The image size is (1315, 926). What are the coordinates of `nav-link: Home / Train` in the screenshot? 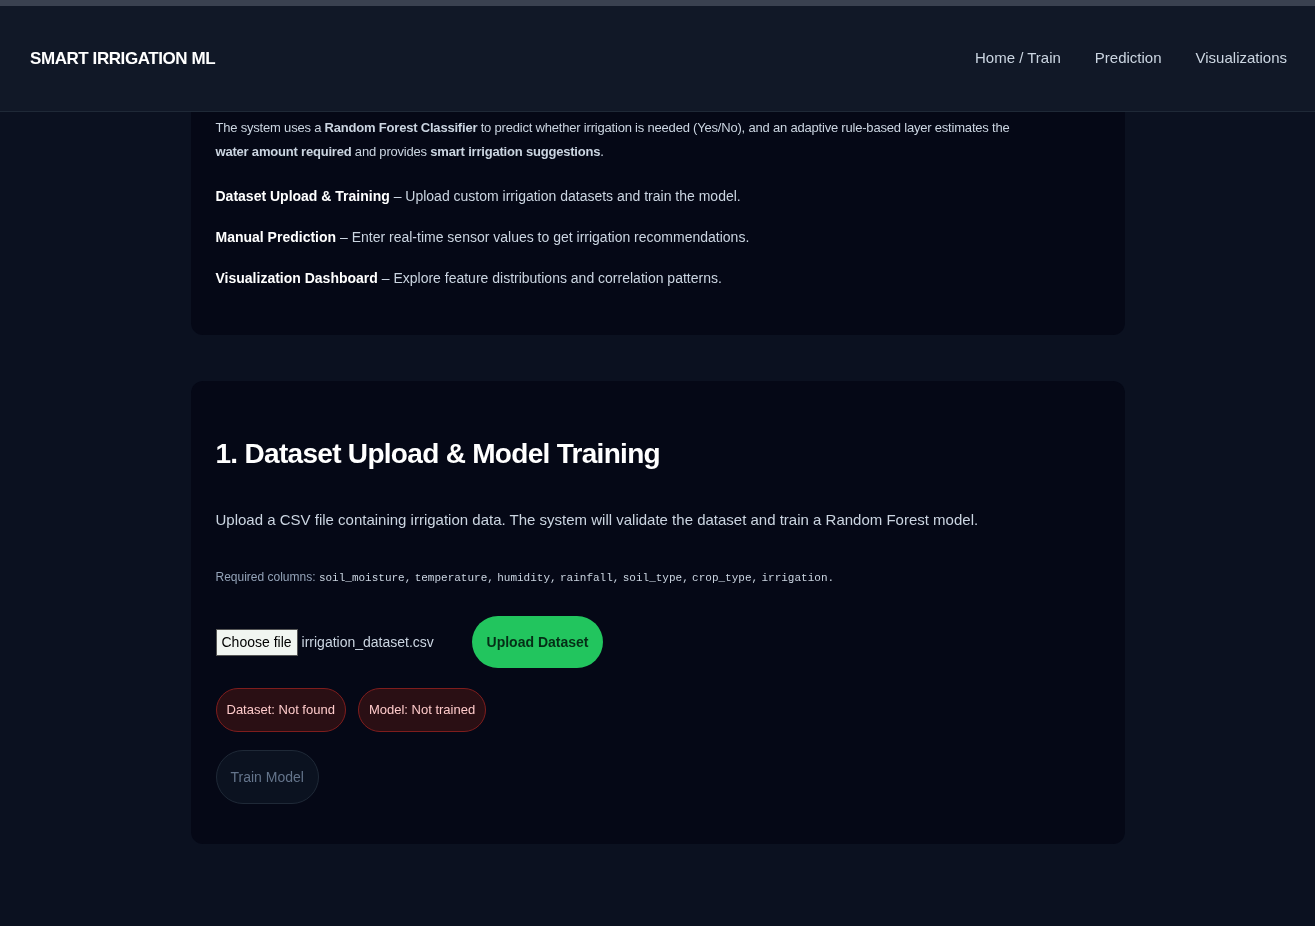 It's located at (1017, 58).